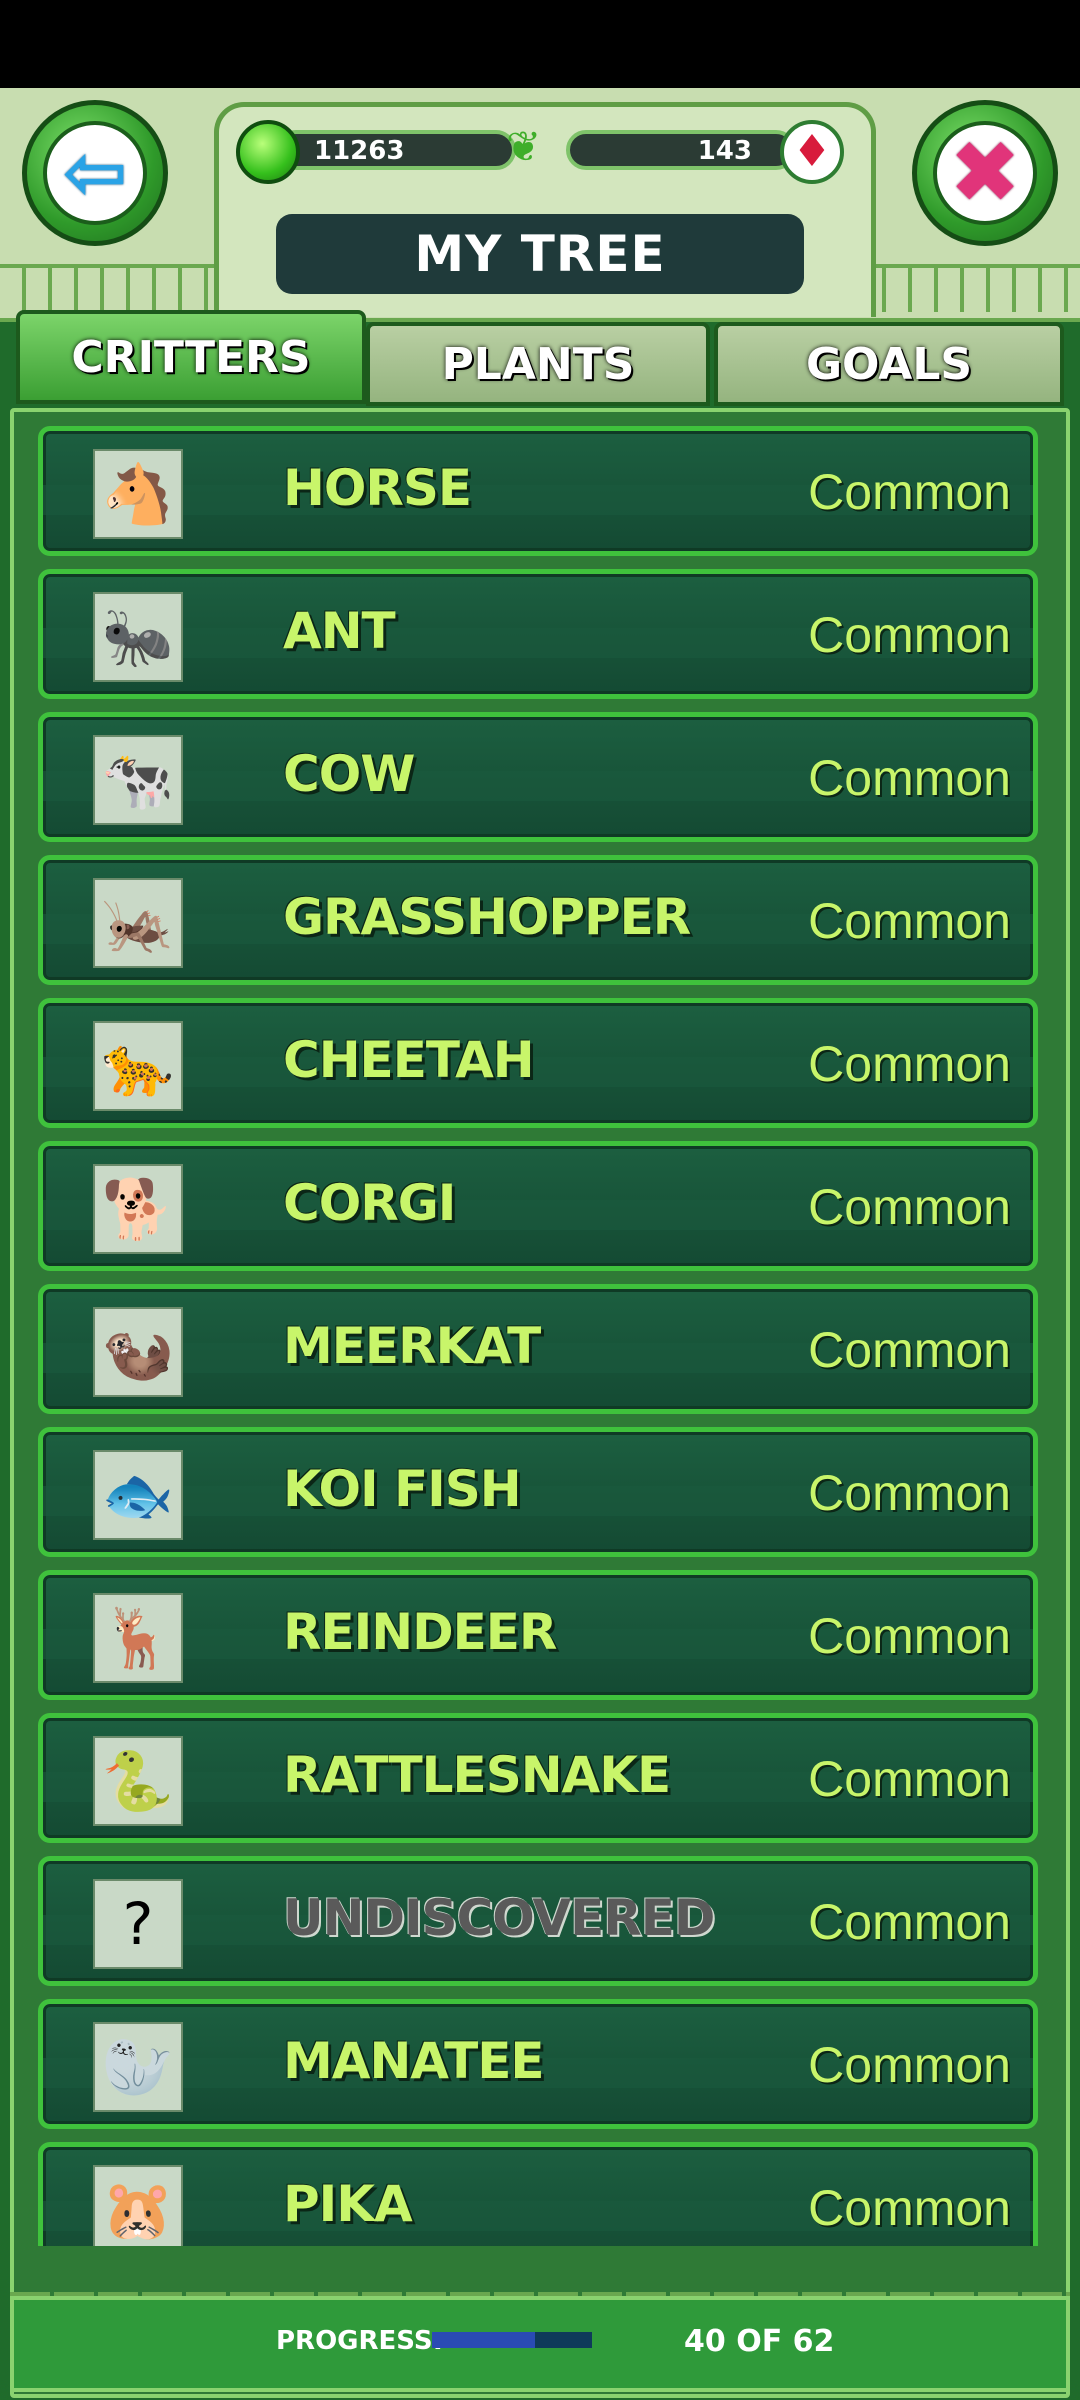  Describe the element at coordinates (538, 1492) in the screenshot. I see `critter-row: 🐟 KOI FISH Common` at that location.